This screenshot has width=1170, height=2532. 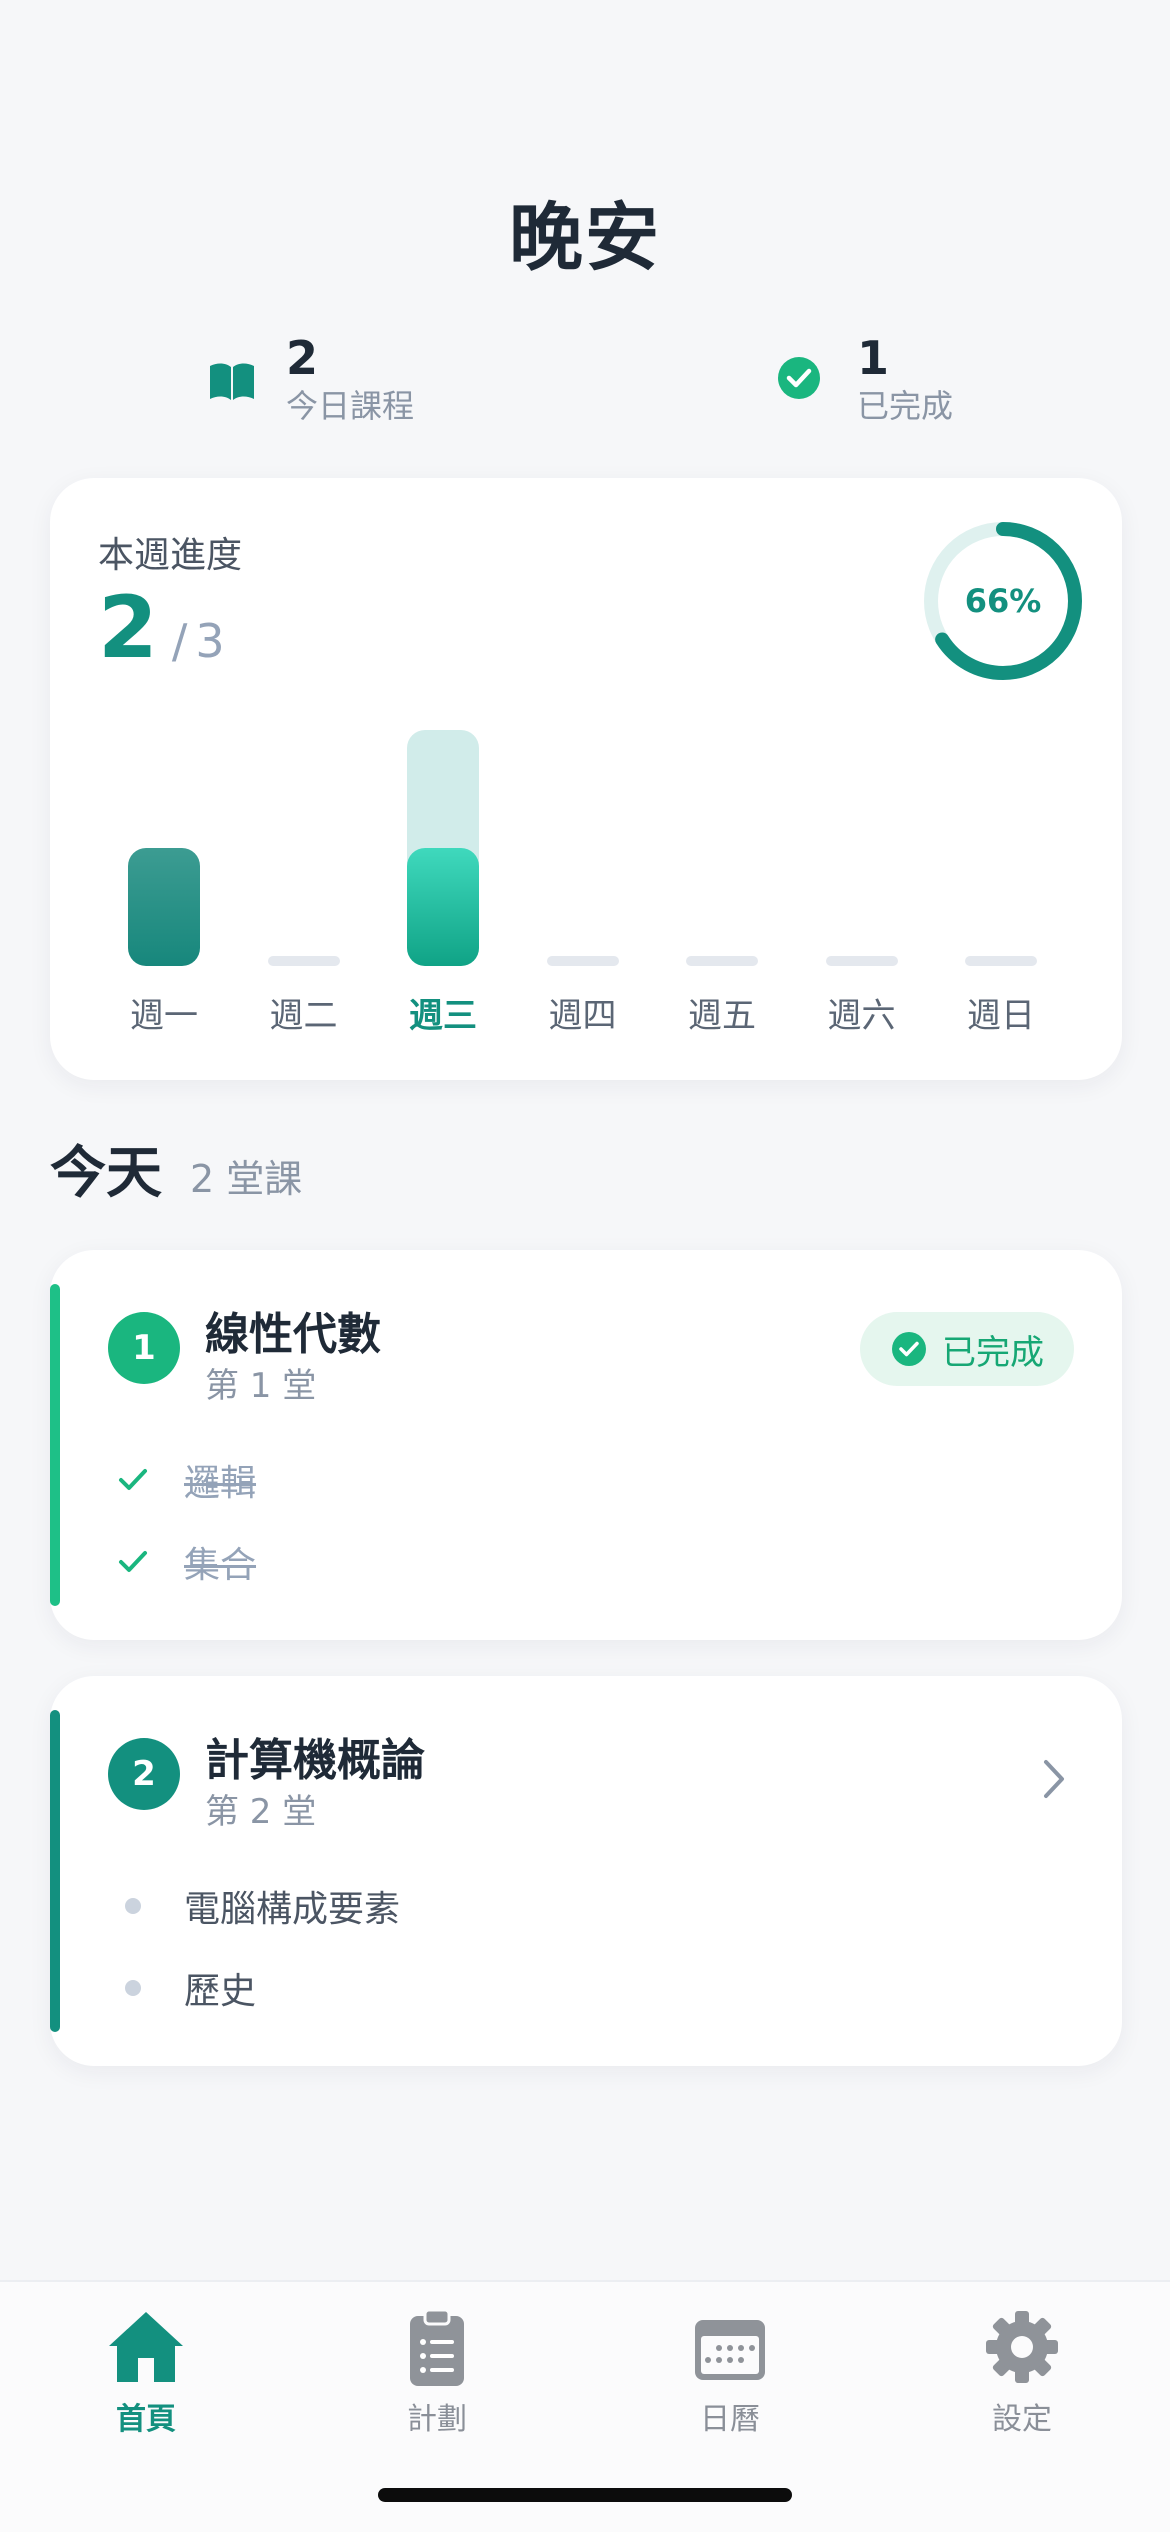 I want to click on home-indicator, so click(x=585, y=2495).